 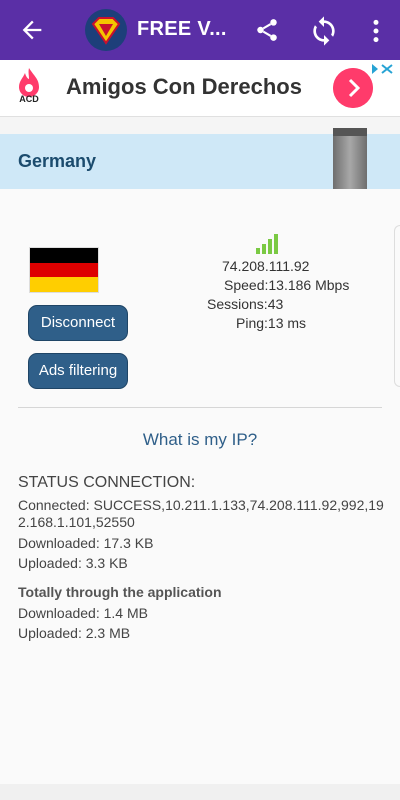 I want to click on totals-downloaded: Downloaded: 1.4 MB, so click(x=83, y=613).